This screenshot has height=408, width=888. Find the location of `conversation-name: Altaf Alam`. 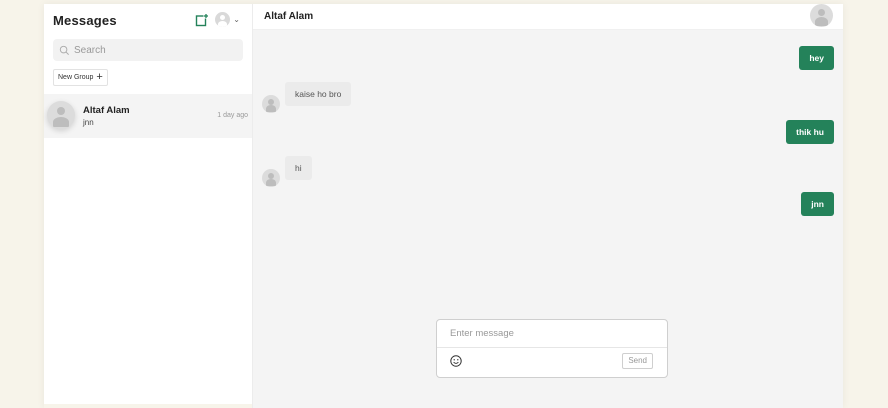

conversation-name: Altaf Alam is located at coordinates (106, 110).